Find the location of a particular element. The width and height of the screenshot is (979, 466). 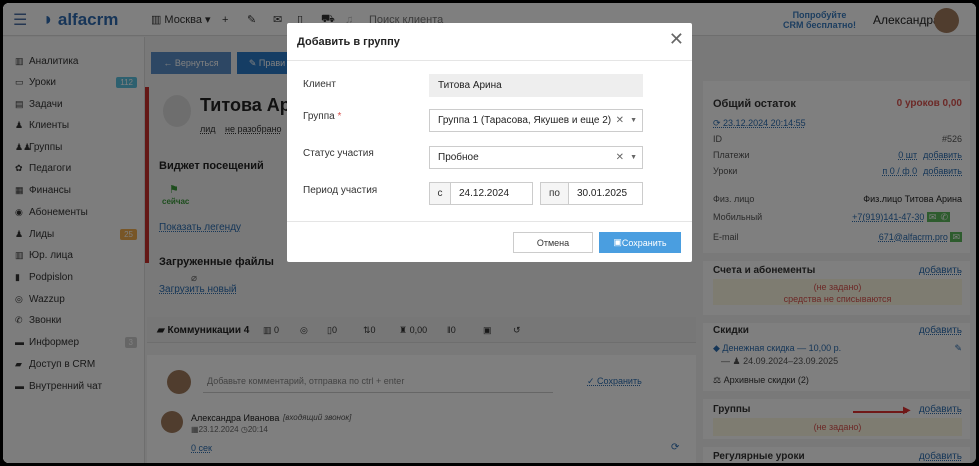

cancel-button: Отмена is located at coordinates (553, 242).